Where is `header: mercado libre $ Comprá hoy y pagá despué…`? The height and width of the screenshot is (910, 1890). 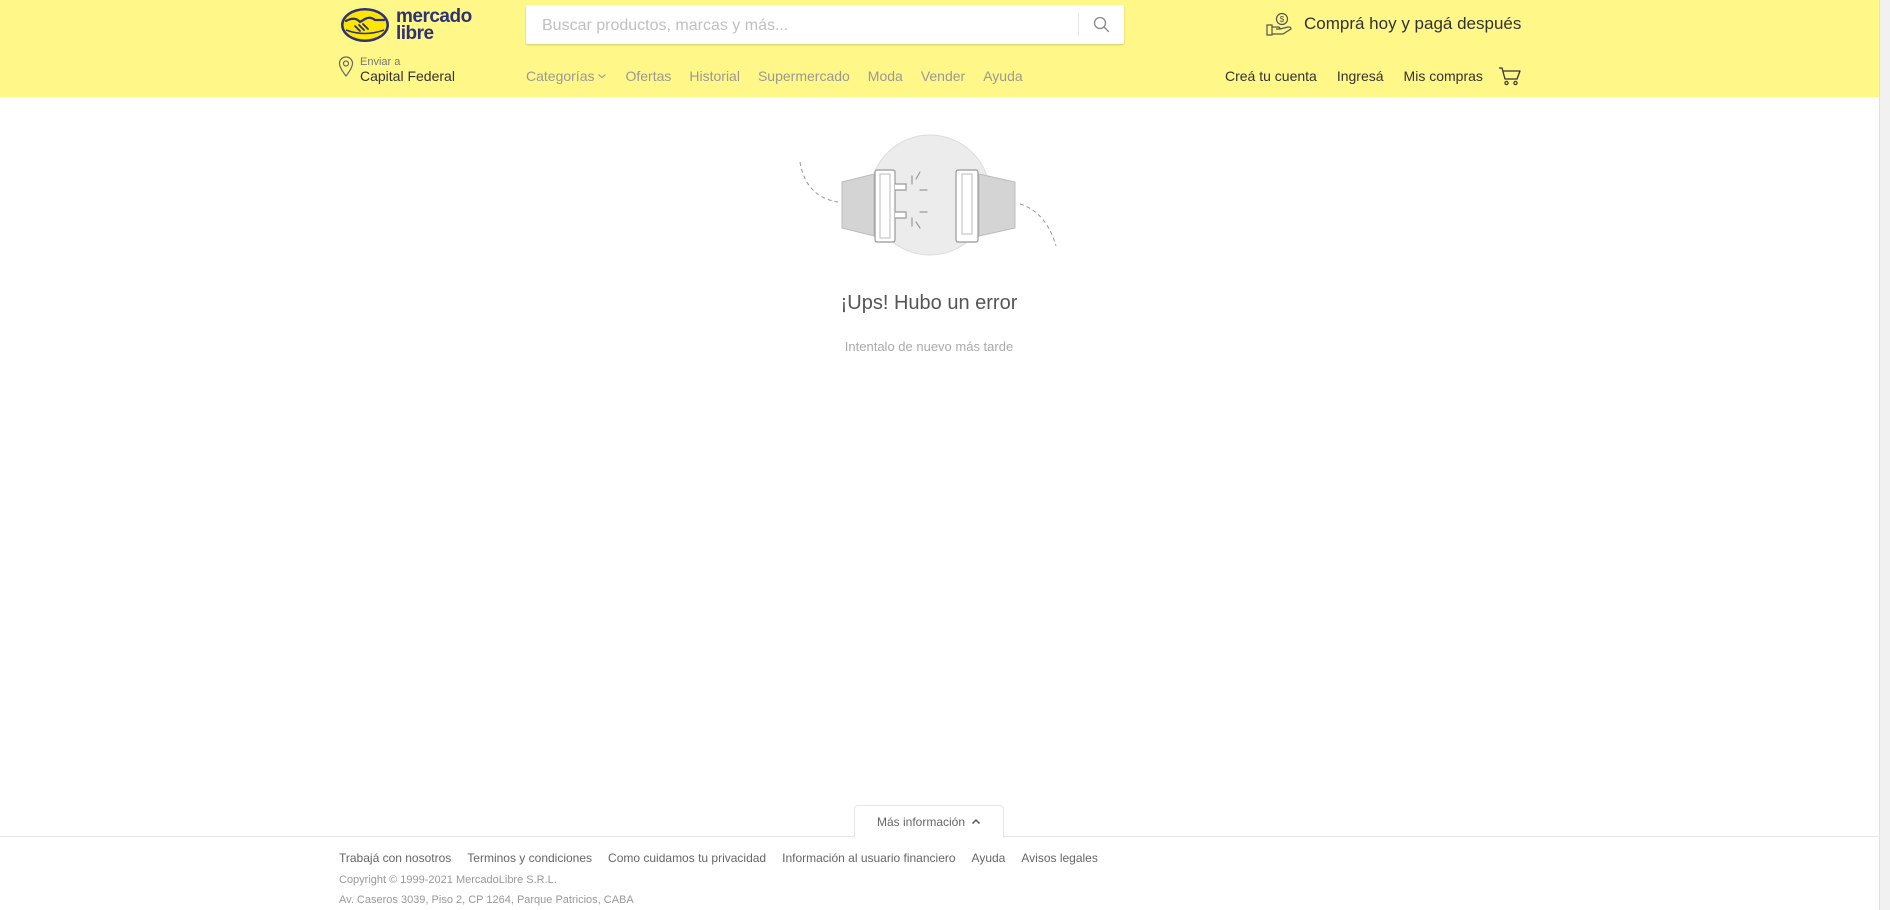 header: mercado libre $ Comprá hoy y pagá despué… is located at coordinates (940, 48).